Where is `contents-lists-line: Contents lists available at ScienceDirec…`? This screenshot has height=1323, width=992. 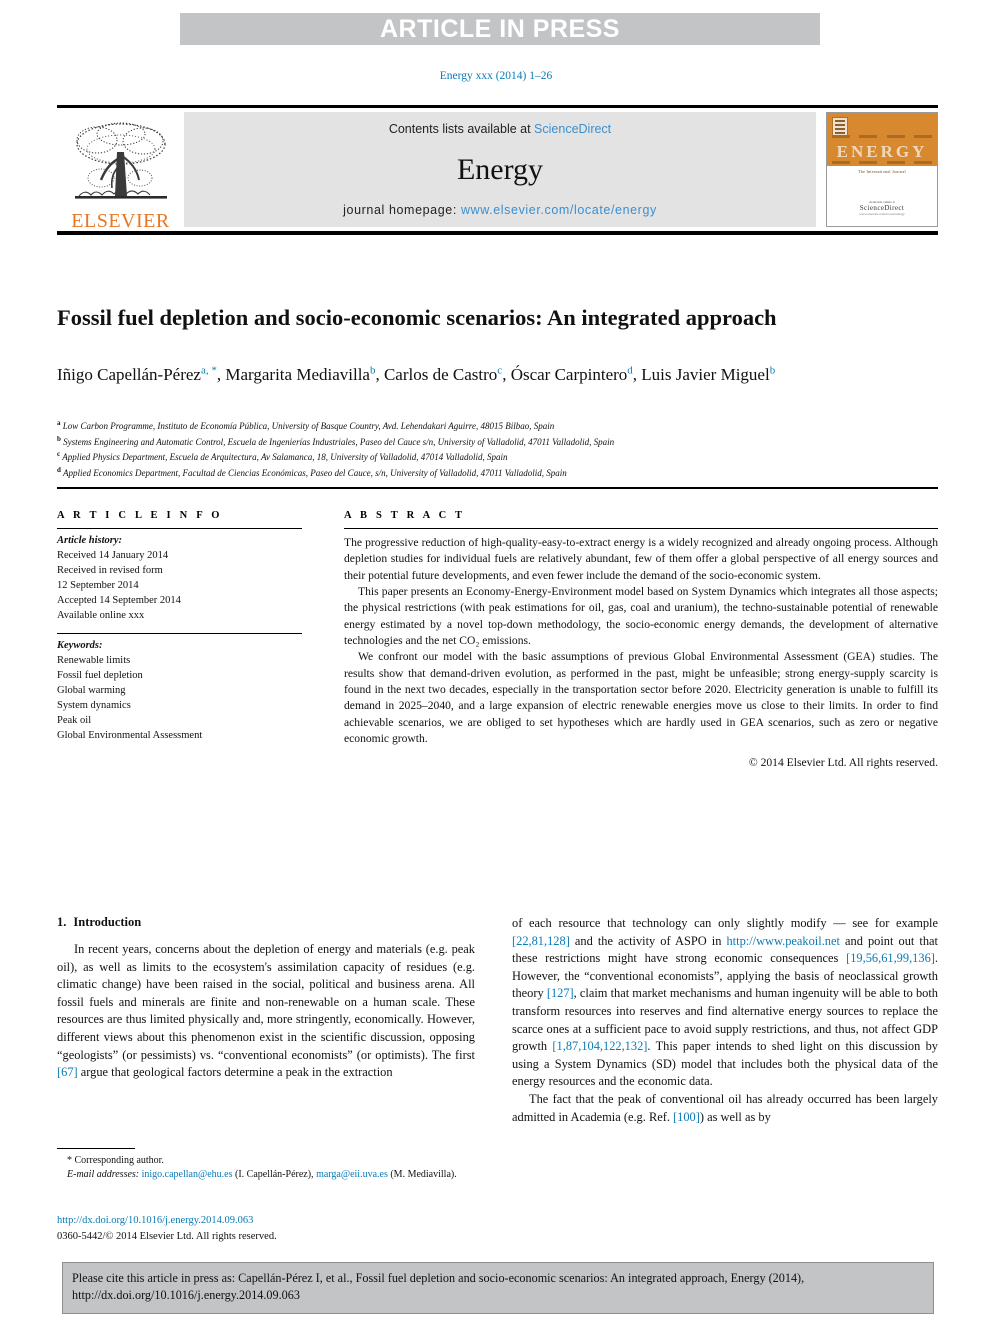 contents-lists-line: Contents lists available at ScienceDirec… is located at coordinates (500, 129).